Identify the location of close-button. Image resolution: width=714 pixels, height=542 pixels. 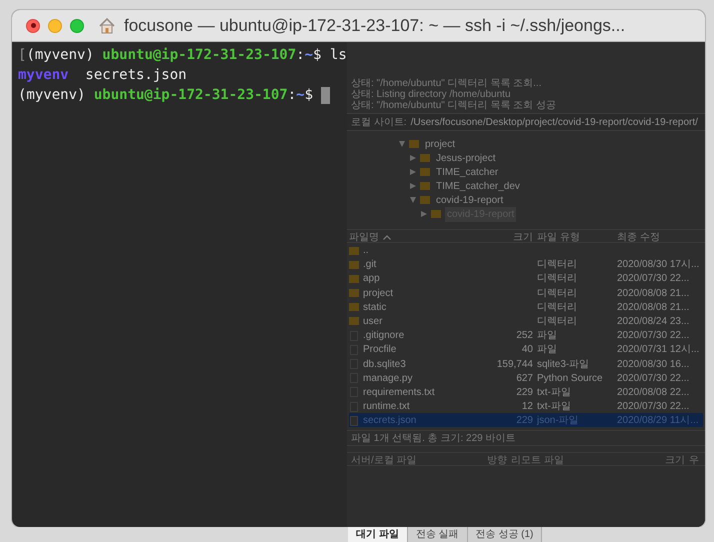
(33, 25).